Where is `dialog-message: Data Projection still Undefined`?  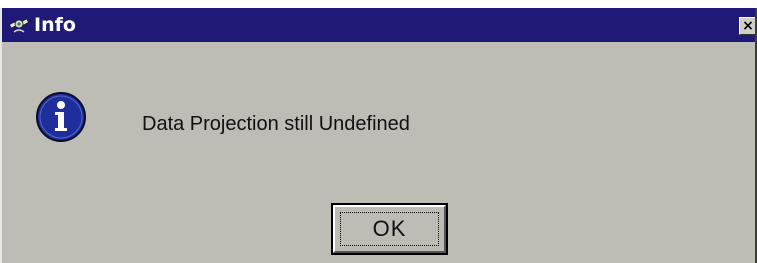
dialog-message: Data Projection still Undefined is located at coordinates (276, 124).